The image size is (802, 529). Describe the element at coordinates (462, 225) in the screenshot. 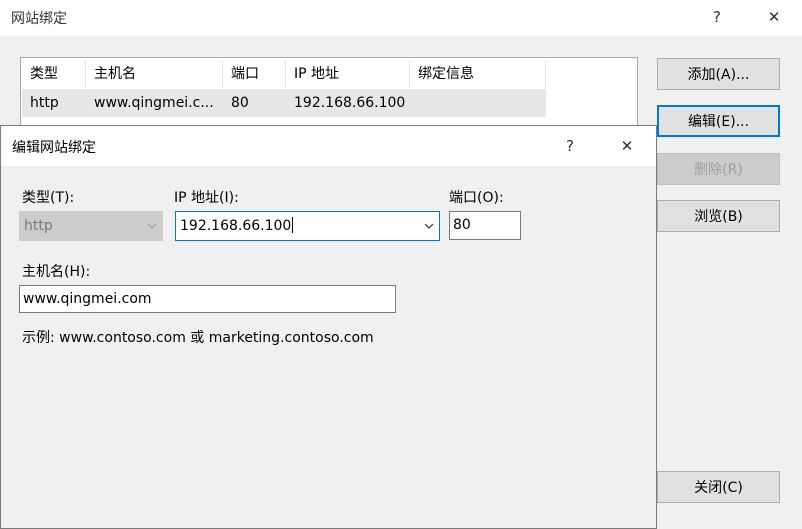

I see `port-value: 80` at that location.